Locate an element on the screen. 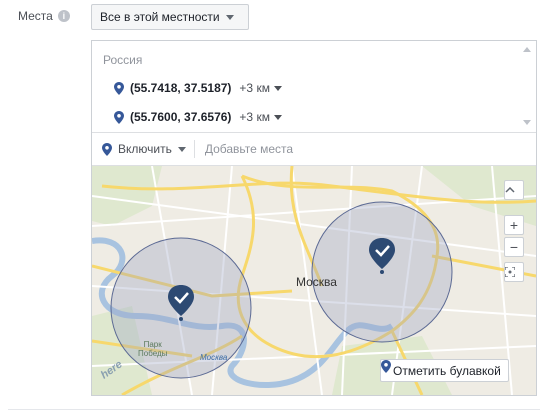 Image resolution: width=544 pixels, height=414 pixels. divider is located at coordinates (194, 149).